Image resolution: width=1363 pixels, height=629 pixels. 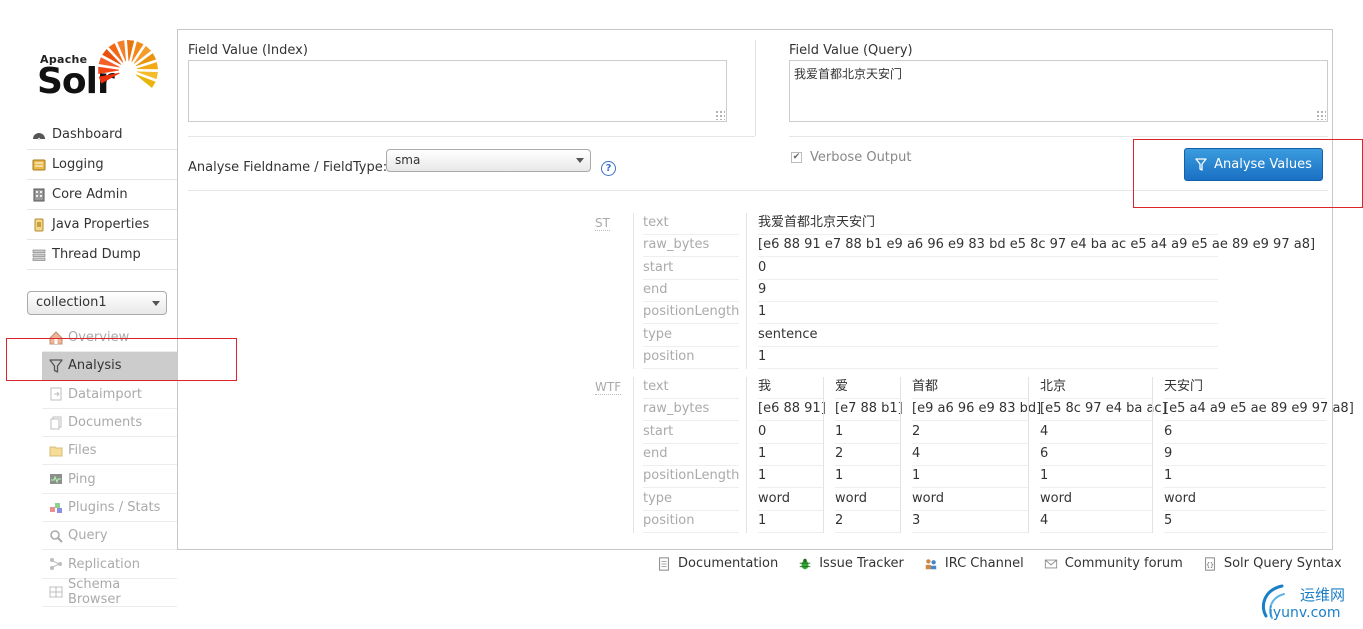 I want to click on footer-link-irc-channel: IRC Channel, so click(x=974, y=563).